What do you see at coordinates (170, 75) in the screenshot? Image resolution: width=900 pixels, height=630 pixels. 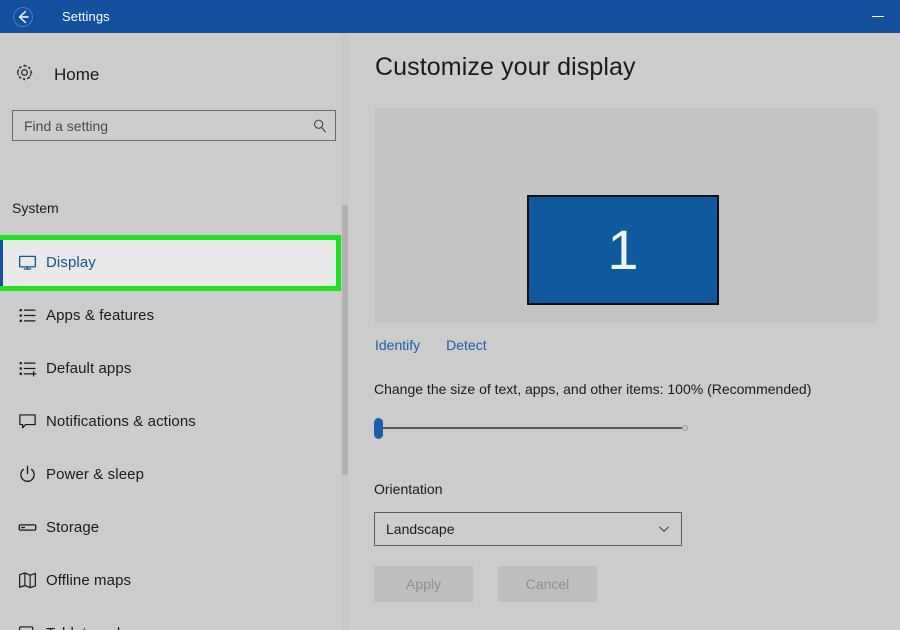 I see `sidebar-item-home: Home` at bounding box center [170, 75].